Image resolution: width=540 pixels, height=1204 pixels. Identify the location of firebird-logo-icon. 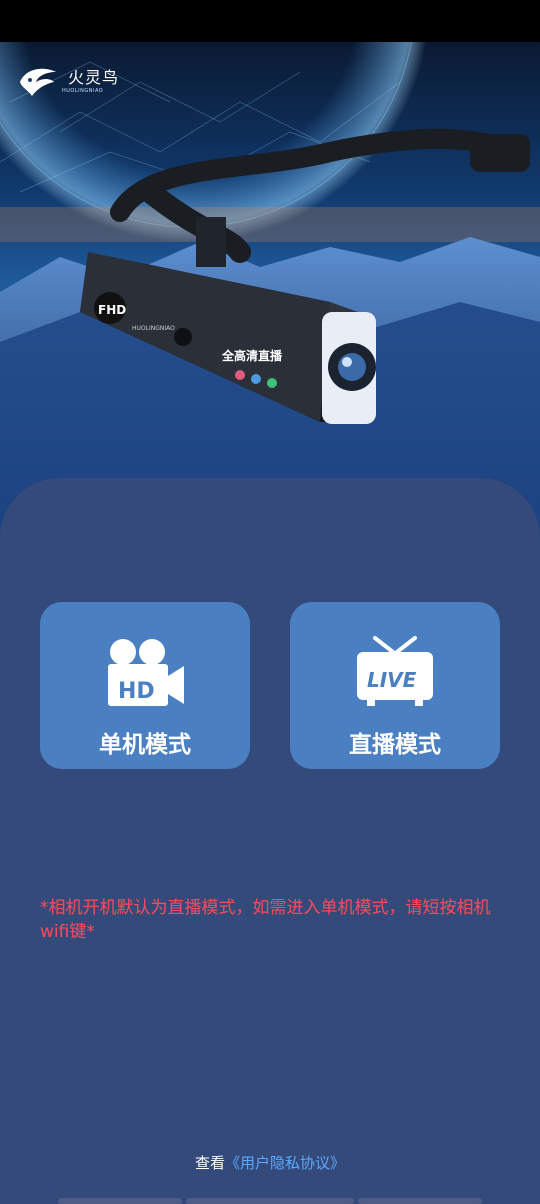
(38, 82).